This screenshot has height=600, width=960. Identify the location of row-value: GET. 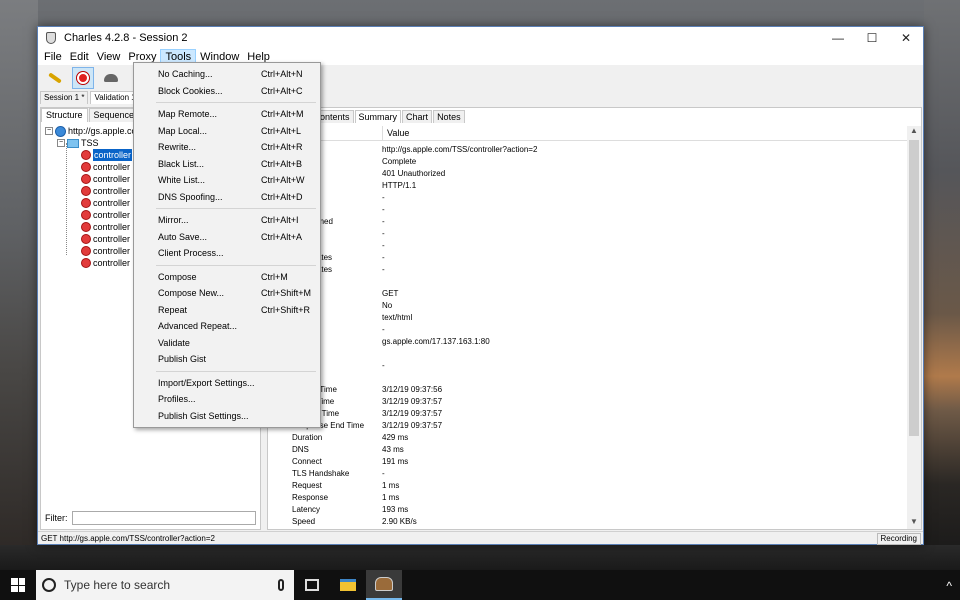
(390, 293).